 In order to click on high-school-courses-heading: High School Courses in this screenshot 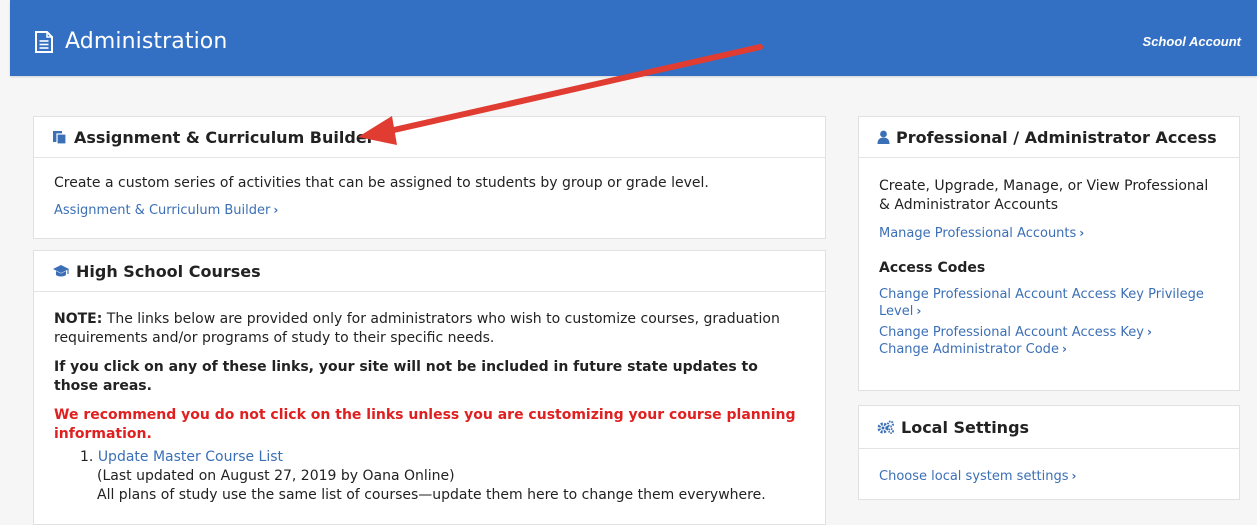, I will do `click(429, 271)`.